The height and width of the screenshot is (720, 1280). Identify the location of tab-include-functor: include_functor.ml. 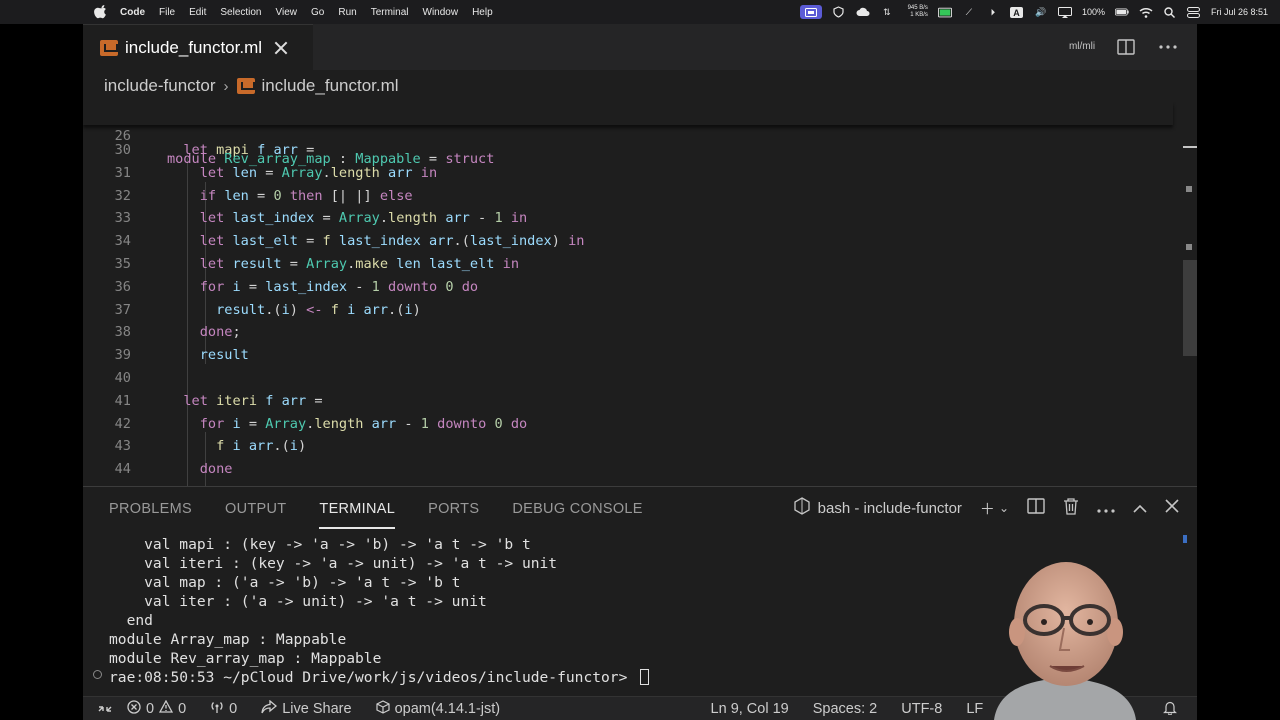
(198, 47).